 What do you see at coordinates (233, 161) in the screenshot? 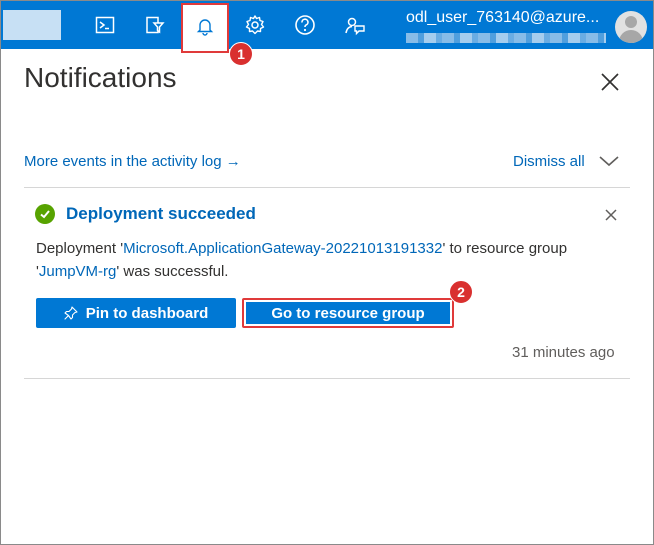
I see `arrow-right-icon: →` at bounding box center [233, 161].